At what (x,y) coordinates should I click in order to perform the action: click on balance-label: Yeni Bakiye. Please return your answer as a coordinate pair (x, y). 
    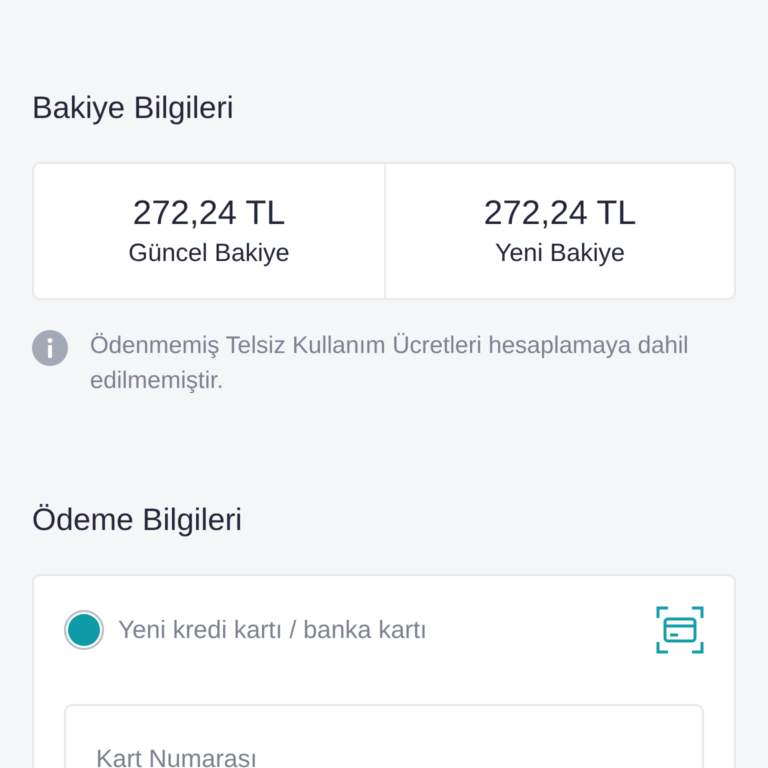
    Looking at the image, I should click on (560, 253).